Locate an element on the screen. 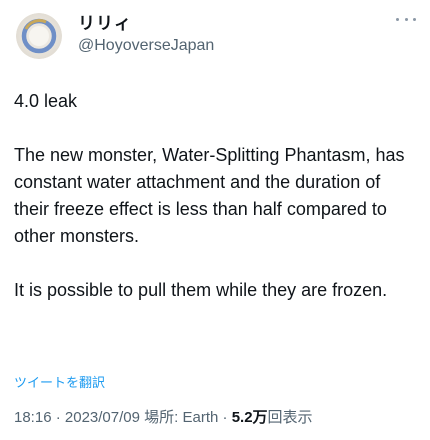  author-names: リリィ @HoyoverseJapan is located at coordinates (146, 35).